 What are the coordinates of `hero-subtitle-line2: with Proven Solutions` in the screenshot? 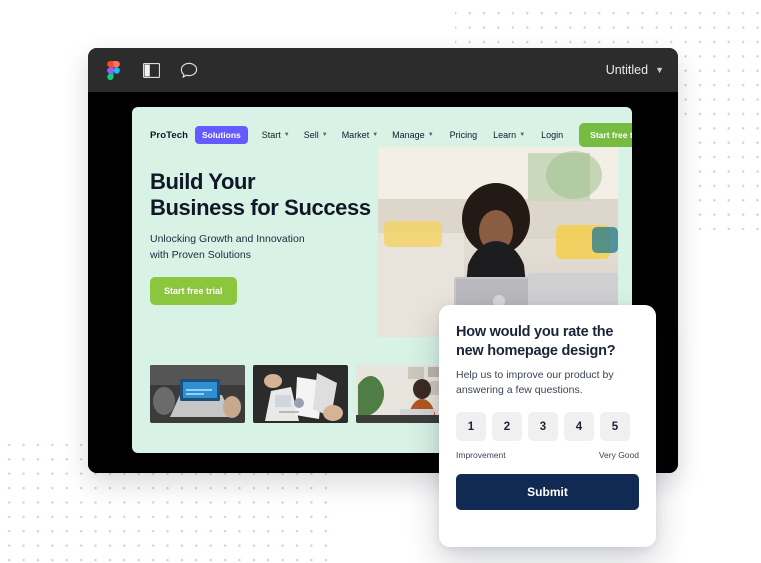 It's located at (200, 255).